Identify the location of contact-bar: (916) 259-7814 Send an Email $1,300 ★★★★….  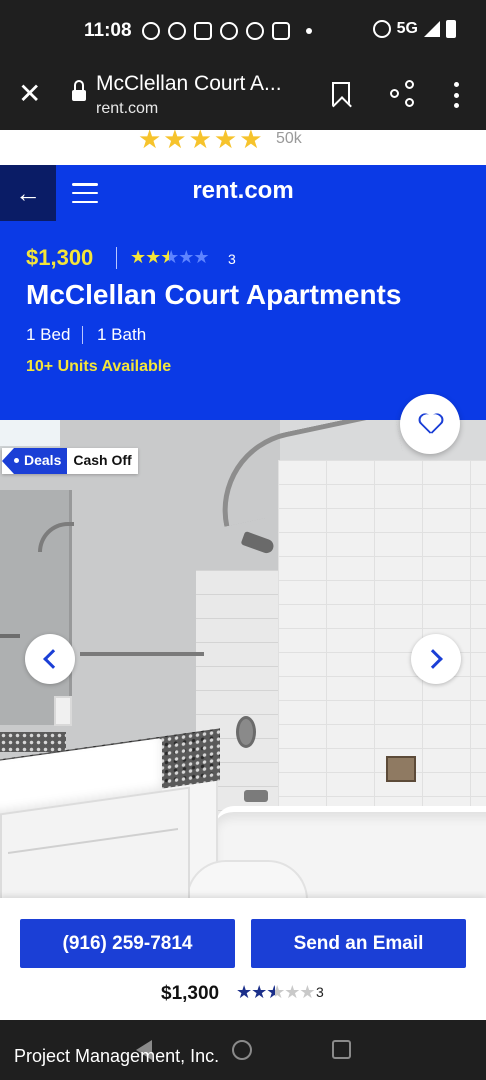
(243, 959).